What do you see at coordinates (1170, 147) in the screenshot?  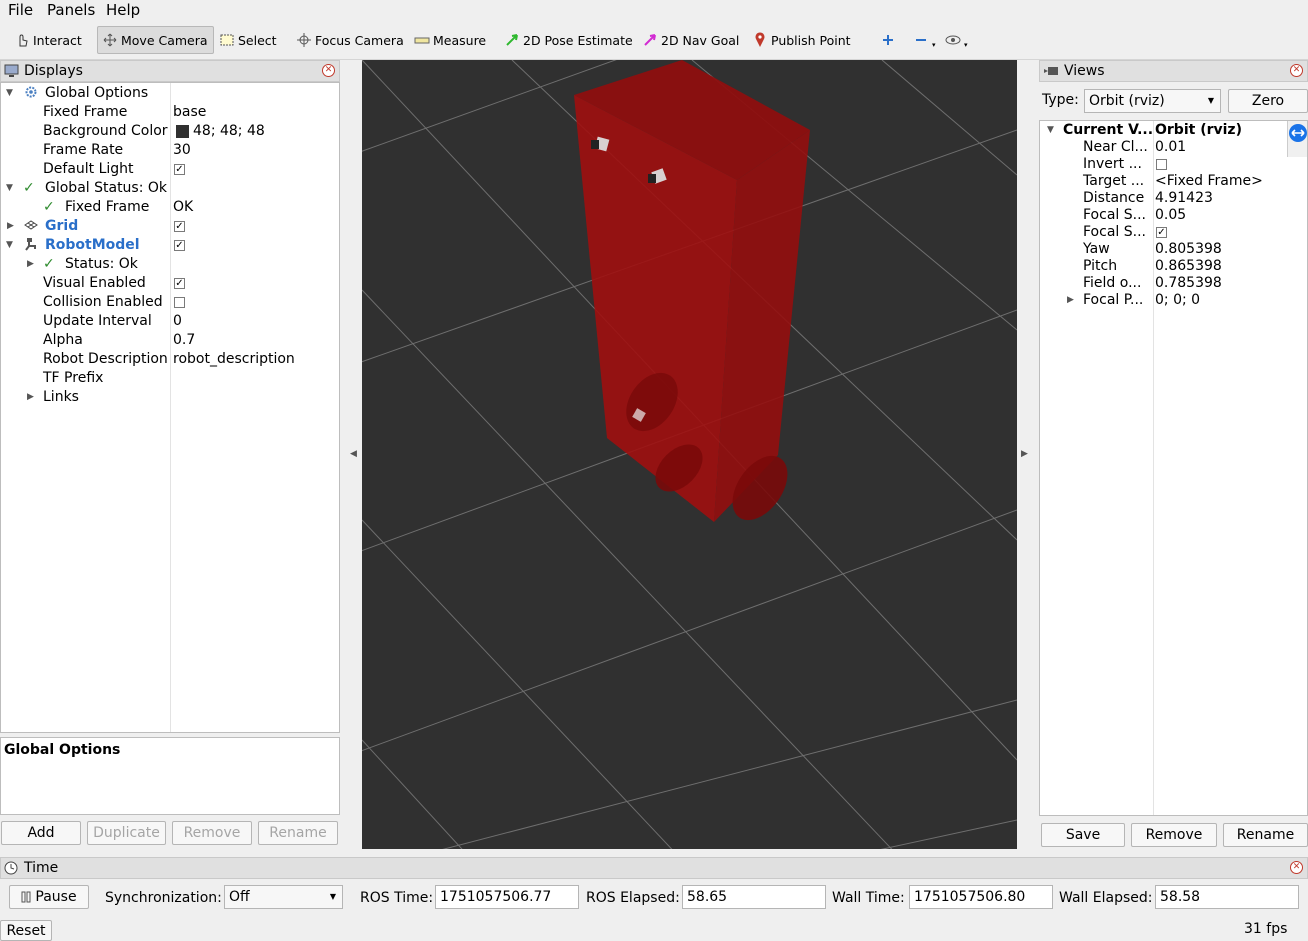 I see `near-clip-value: 0.01` at bounding box center [1170, 147].